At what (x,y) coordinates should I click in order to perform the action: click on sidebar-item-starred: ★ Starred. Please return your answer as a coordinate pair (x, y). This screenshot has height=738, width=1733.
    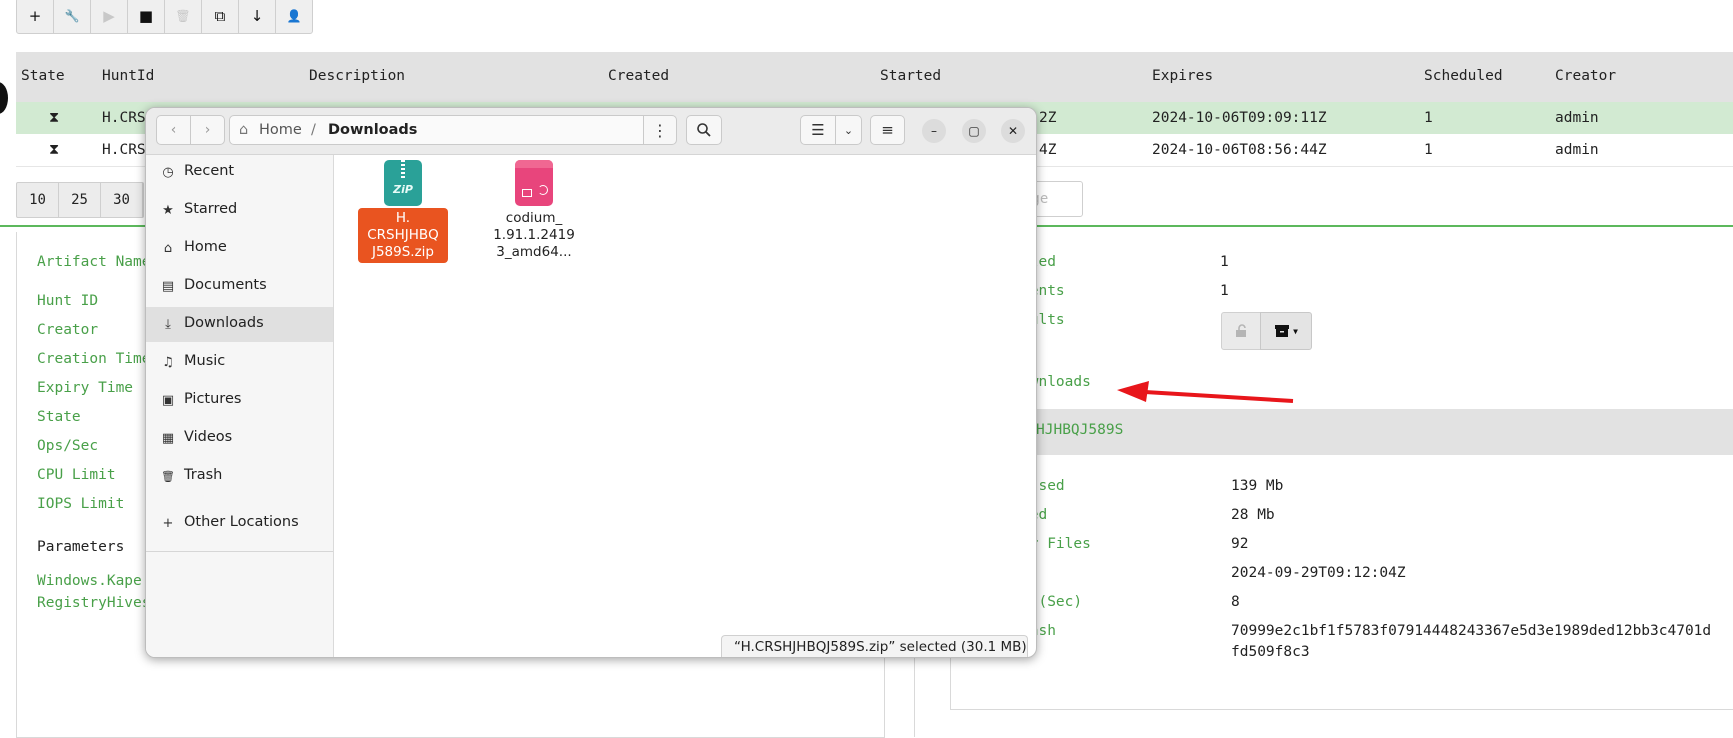
    Looking at the image, I should click on (239, 210).